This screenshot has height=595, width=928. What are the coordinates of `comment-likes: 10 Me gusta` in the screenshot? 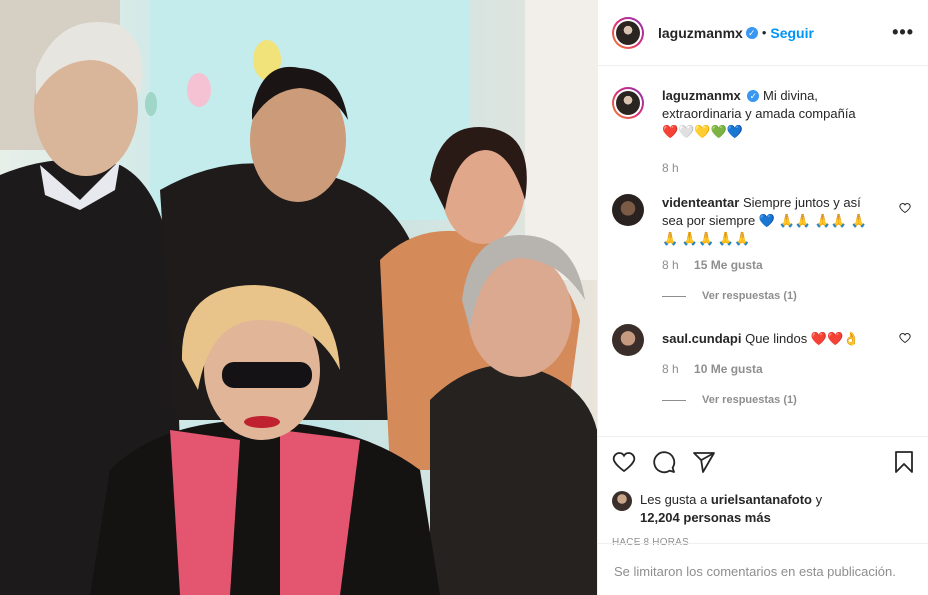 It's located at (728, 369).